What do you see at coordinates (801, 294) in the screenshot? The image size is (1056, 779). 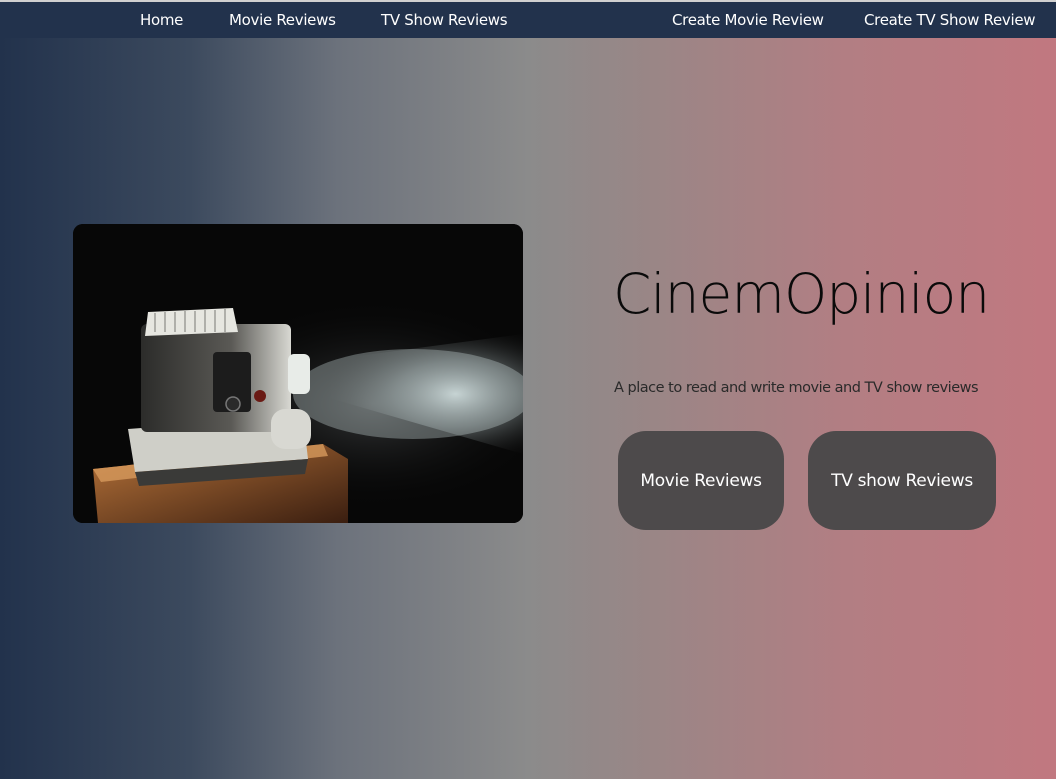 I see `site-title: CinemOpinion` at bounding box center [801, 294].